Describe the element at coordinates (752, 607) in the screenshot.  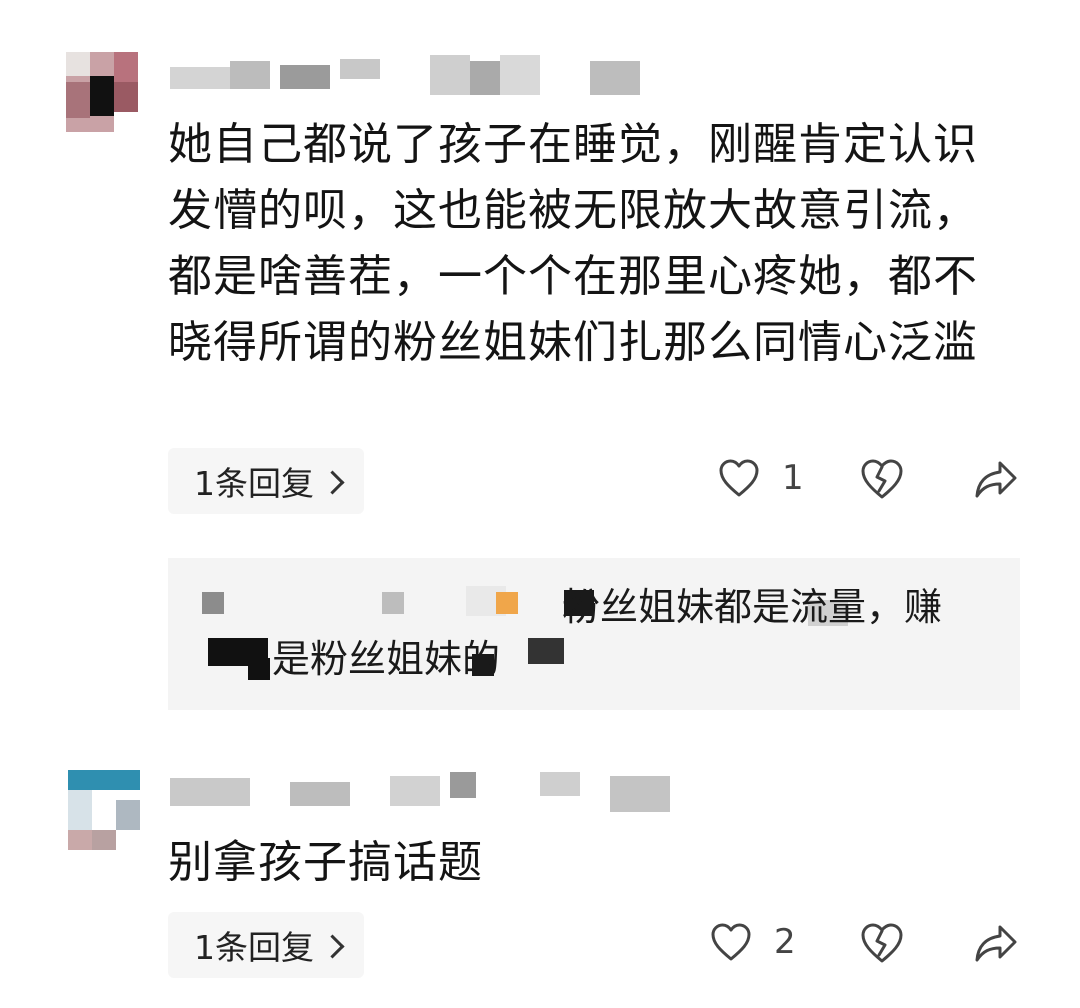
I see `reply-text-line-1: 粉丝姐妹都是流量，赚` at that location.